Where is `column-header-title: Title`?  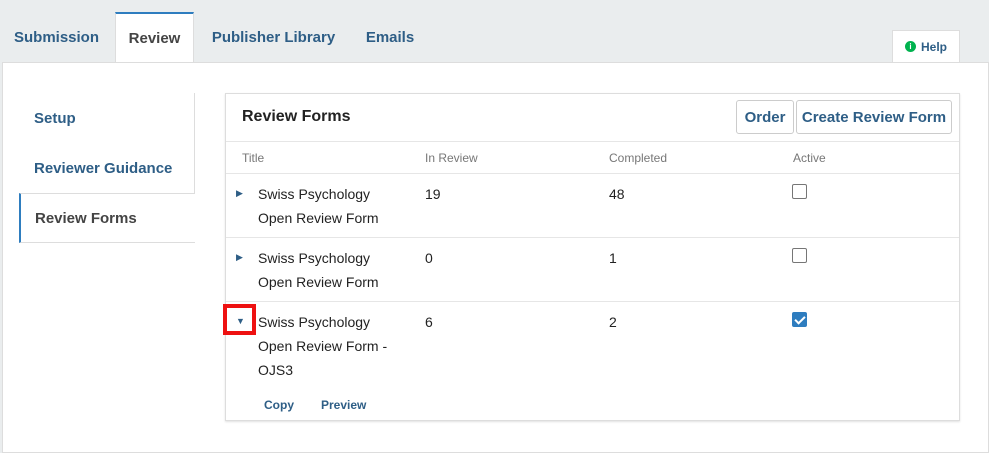
column-header-title: Title is located at coordinates (253, 158).